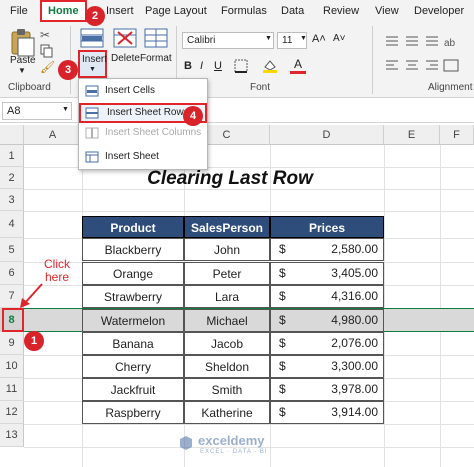 The width and height of the screenshot is (474, 467). What do you see at coordinates (354, 389) in the screenshot?
I see `price-value: 3,978.00` at bounding box center [354, 389].